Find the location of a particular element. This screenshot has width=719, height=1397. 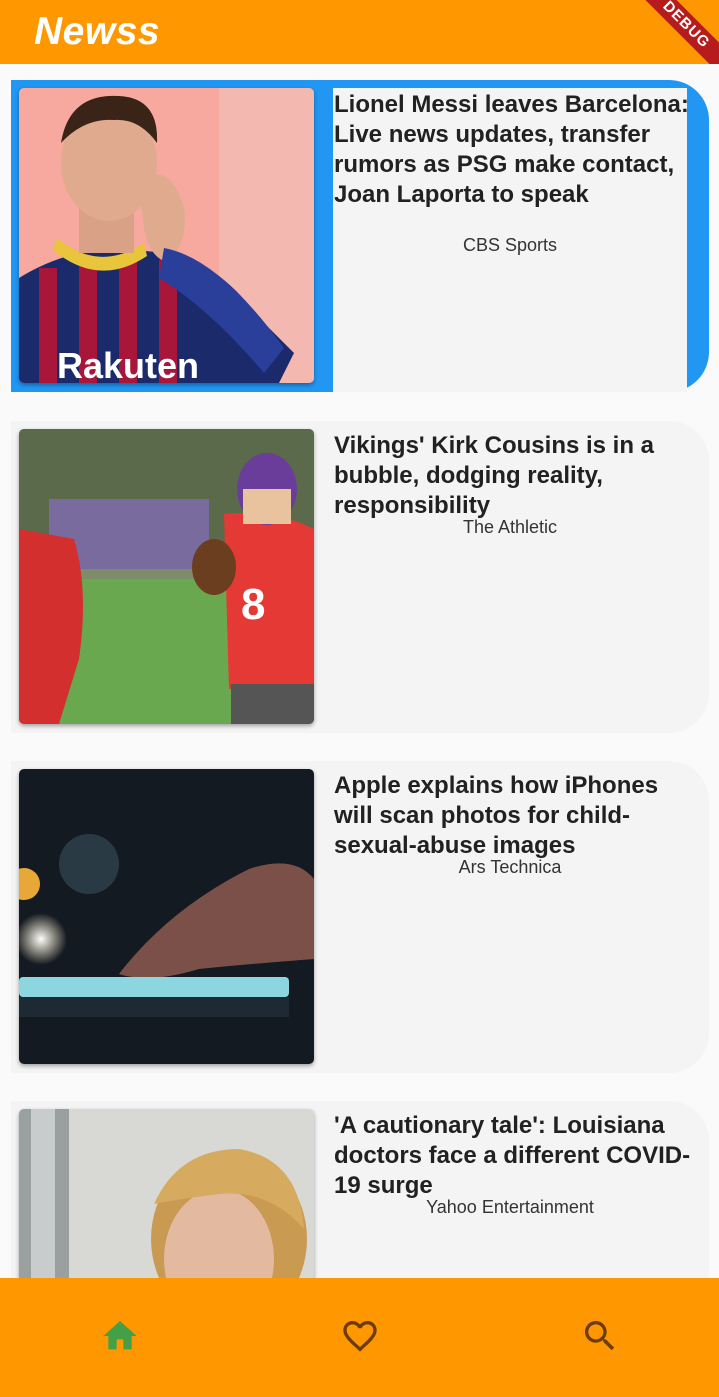

nav-search is located at coordinates (600, 1336).